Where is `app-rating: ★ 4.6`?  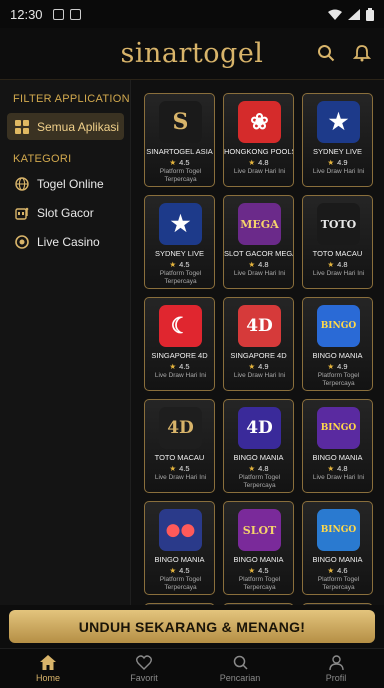
app-rating: ★ 4.6 is located at coordinates (337, 570).